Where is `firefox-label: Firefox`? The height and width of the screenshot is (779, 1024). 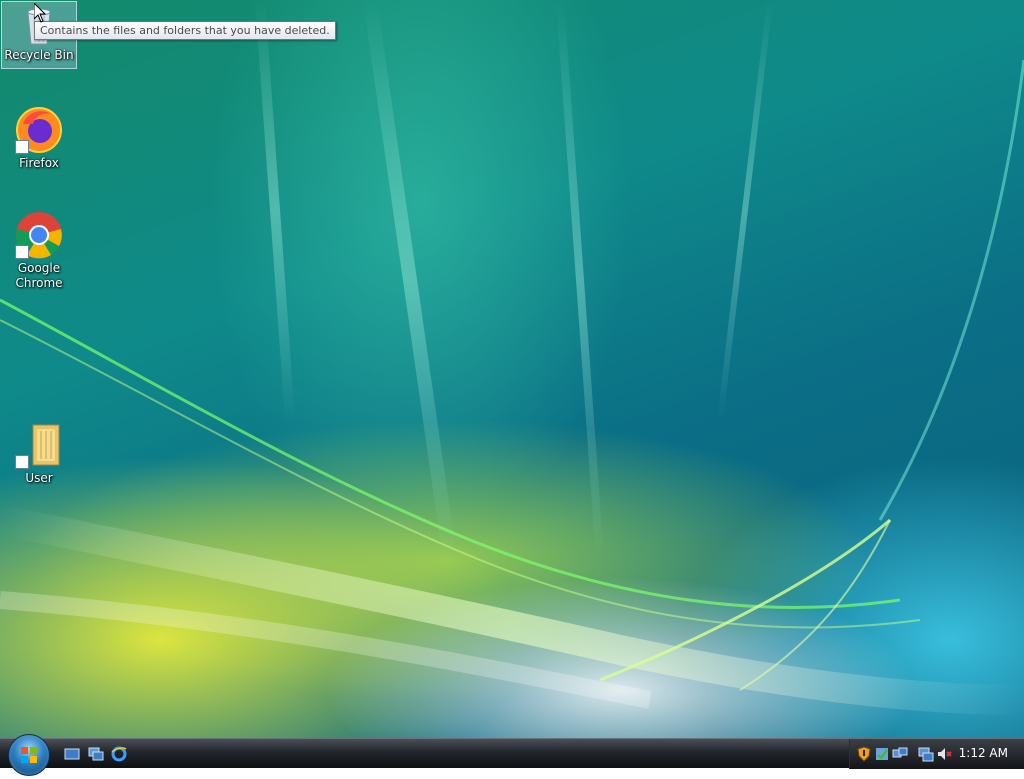
firefox-label: Firefox is located at coordinates (39, 163).